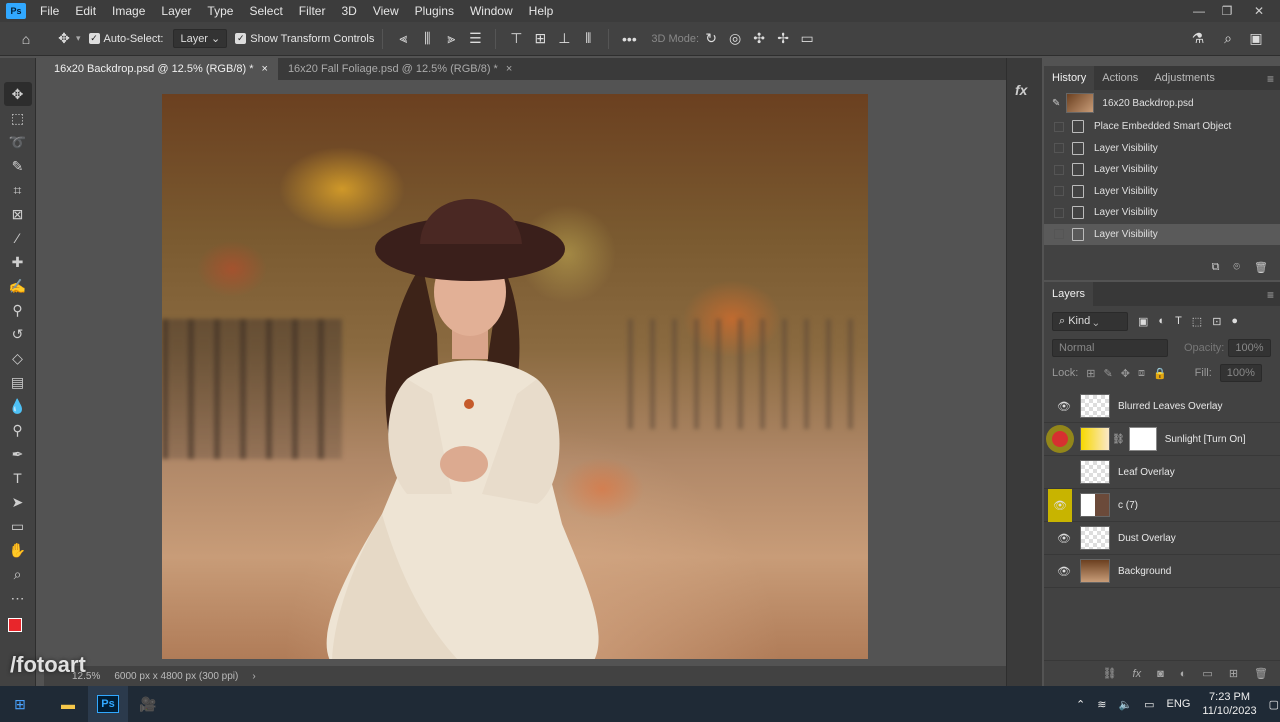 This screenshot has height=722, width=1280. Describe the element at coordinates (68, 704) in the screenshot. I see `file-explorer-icon: ▬` at that location.